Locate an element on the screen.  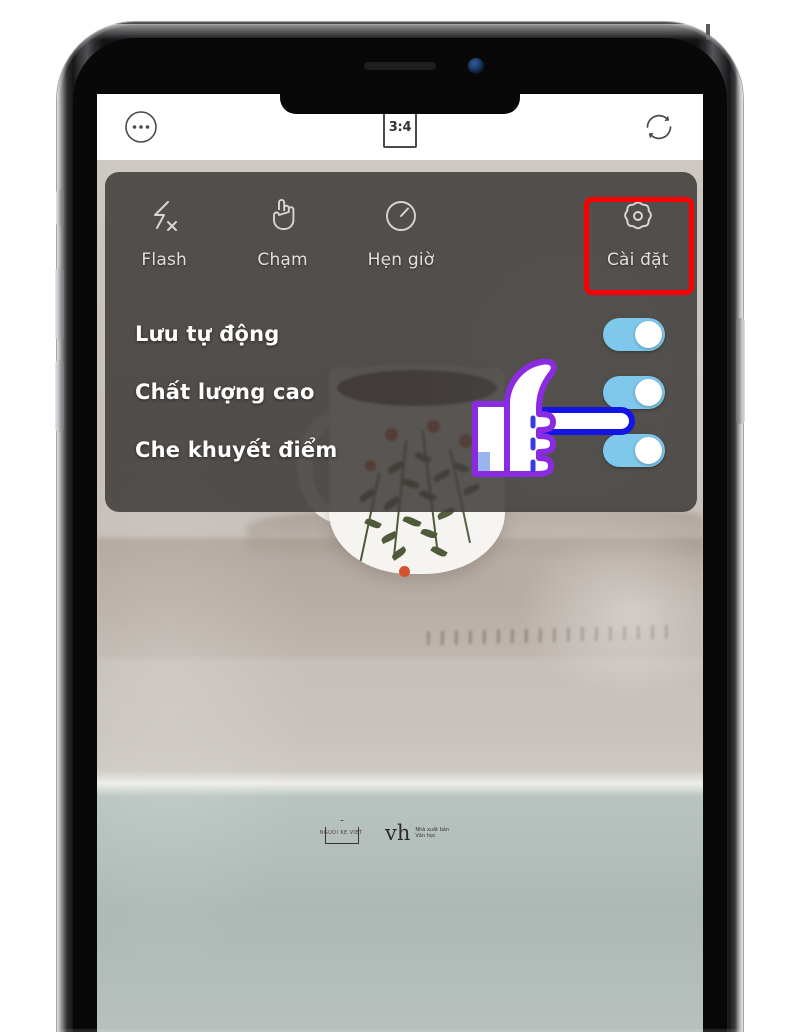
touch-hand-icon is located at coordinates (283, 216).